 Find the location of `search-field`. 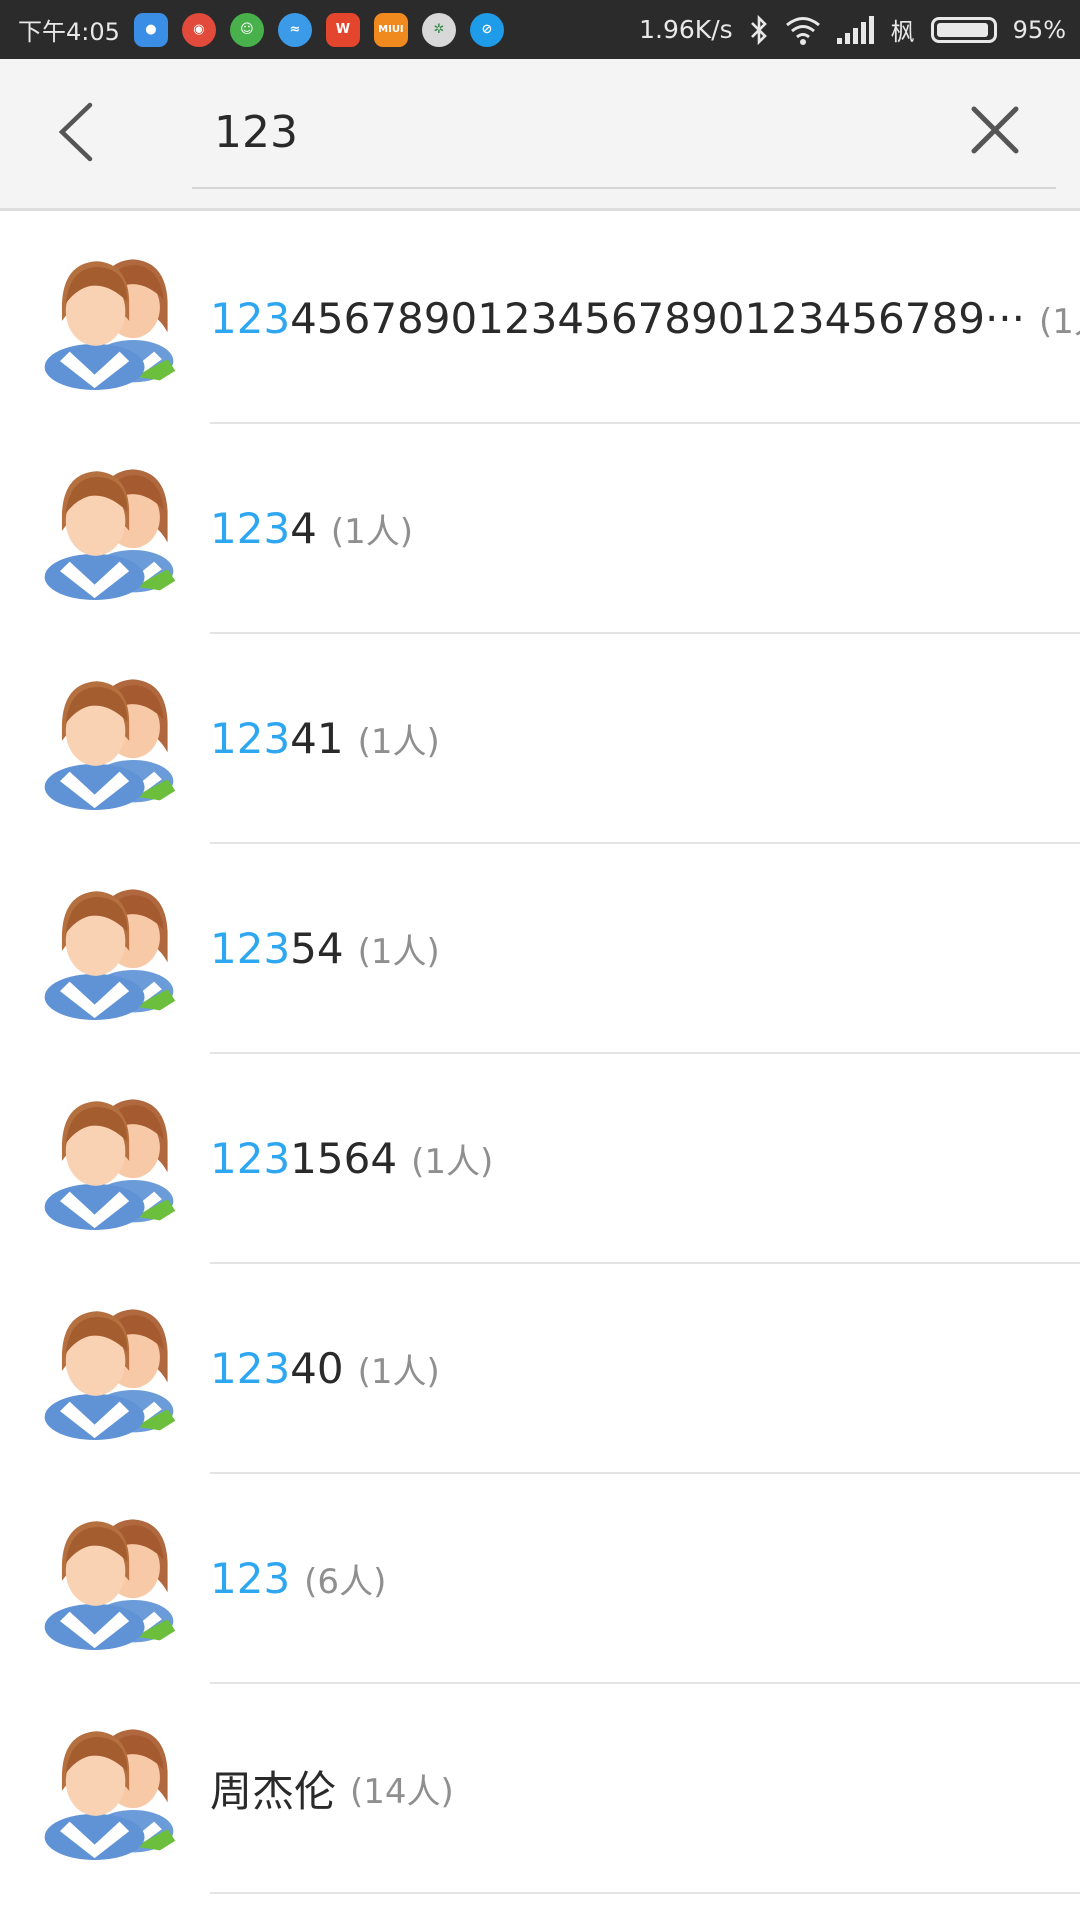

search-field is located at coordinates (624, 134).